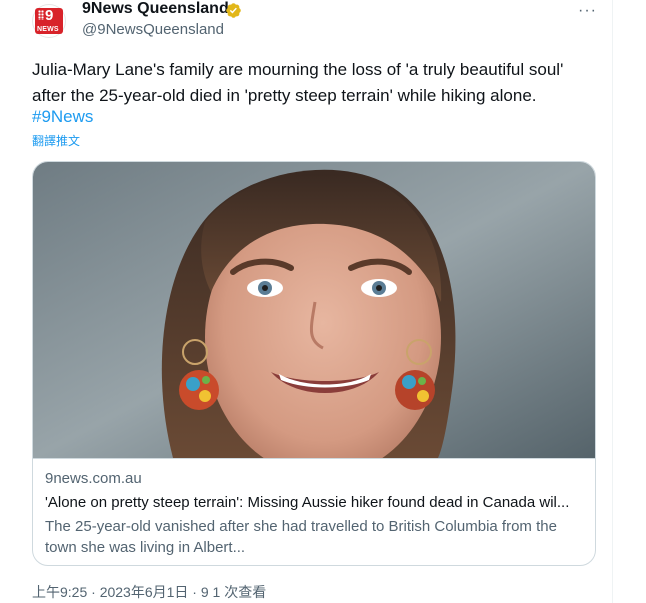 This screenshot has height=603, width=646. I want to click on view-count: 9 1 次查看, so click(233, 592).